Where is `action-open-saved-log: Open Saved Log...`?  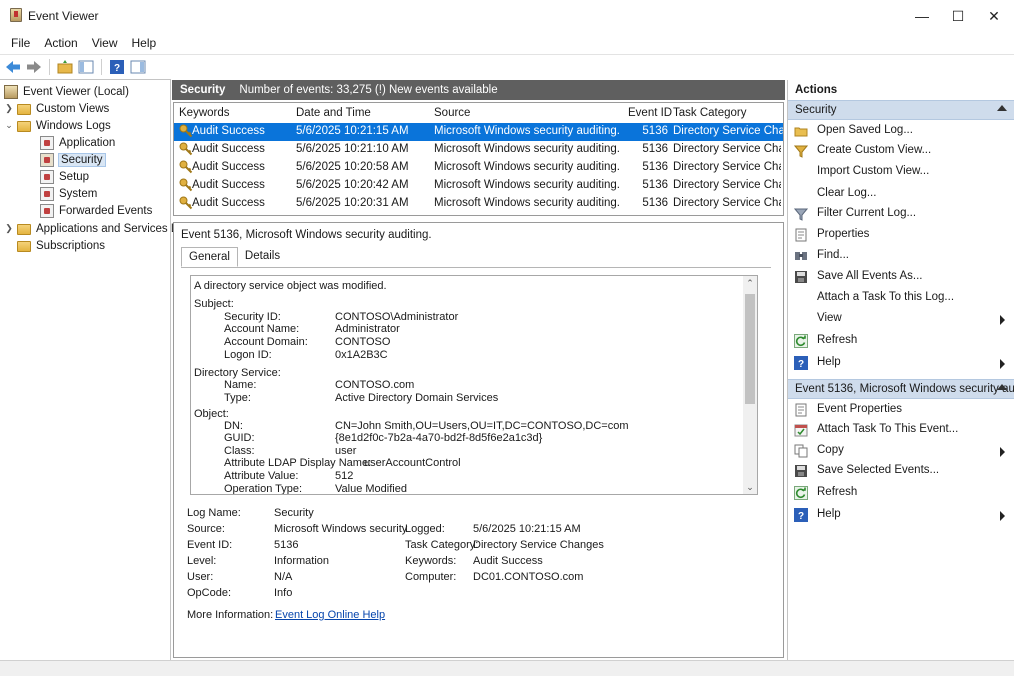 action-open-saved-log: Open Saved Log... is located at coordinates (901, 131).